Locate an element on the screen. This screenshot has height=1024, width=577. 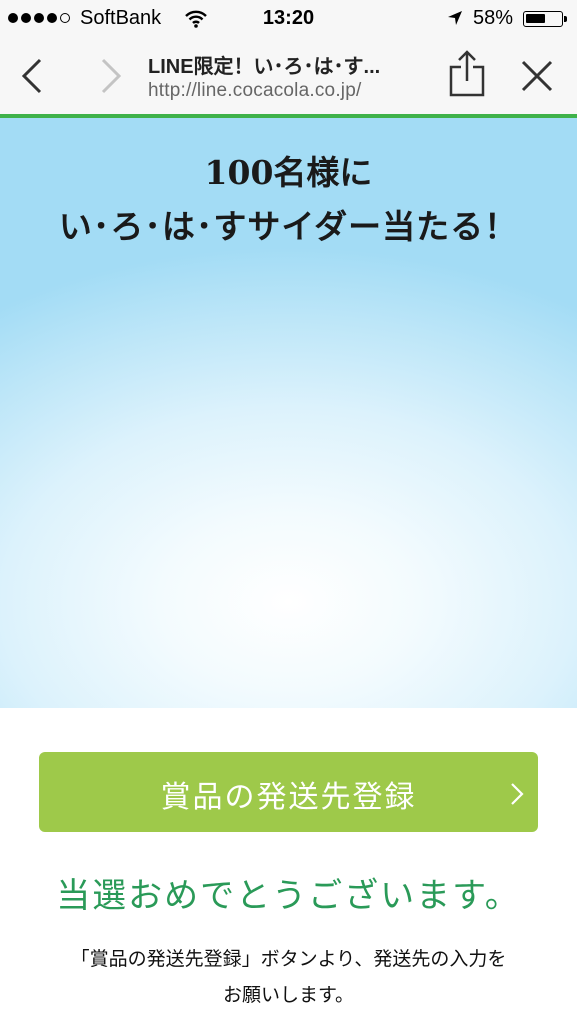
close-icon is located at coordinates (537, 78).